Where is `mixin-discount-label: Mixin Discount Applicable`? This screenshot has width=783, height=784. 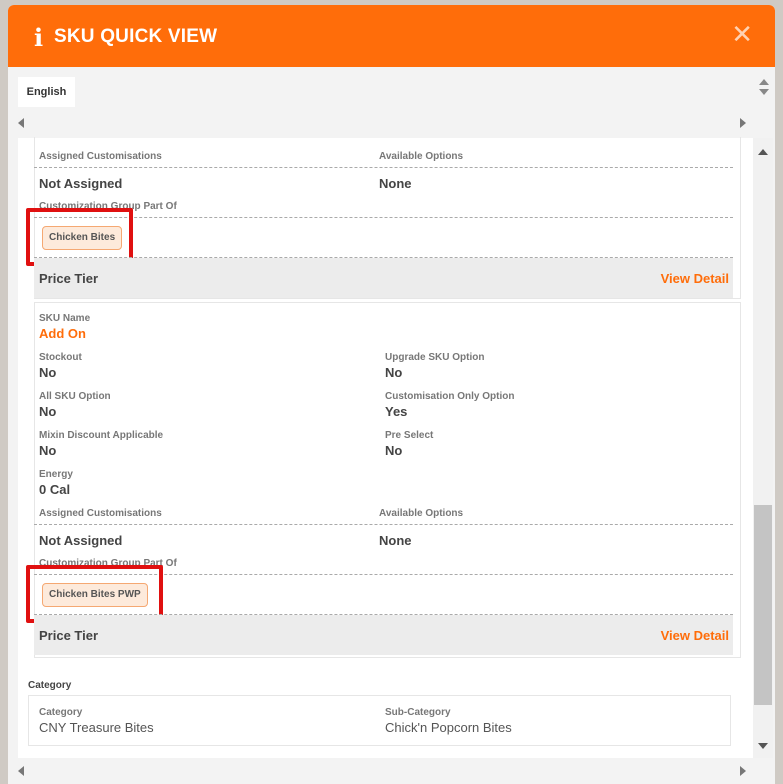
mixin-discount-label: Mixin Discount Applicable is located at coordinates (101, 435).